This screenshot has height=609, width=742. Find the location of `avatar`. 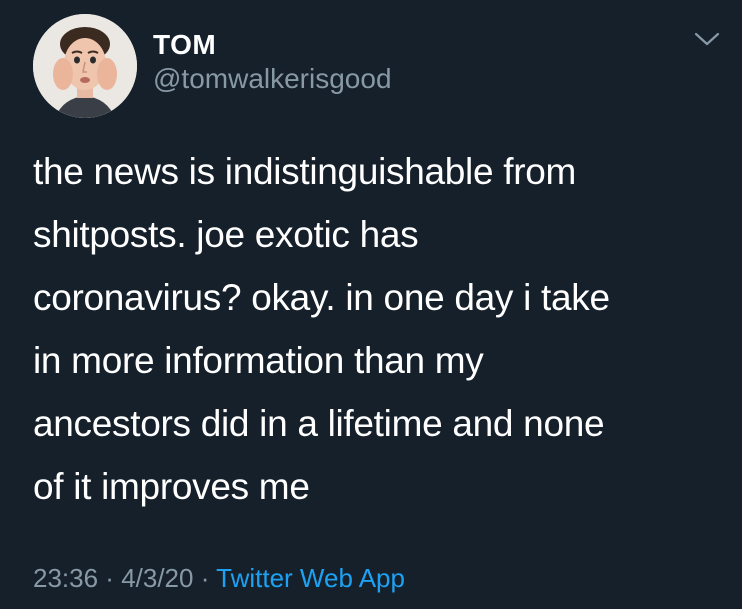

avatar is located at coordinates (85, 66).